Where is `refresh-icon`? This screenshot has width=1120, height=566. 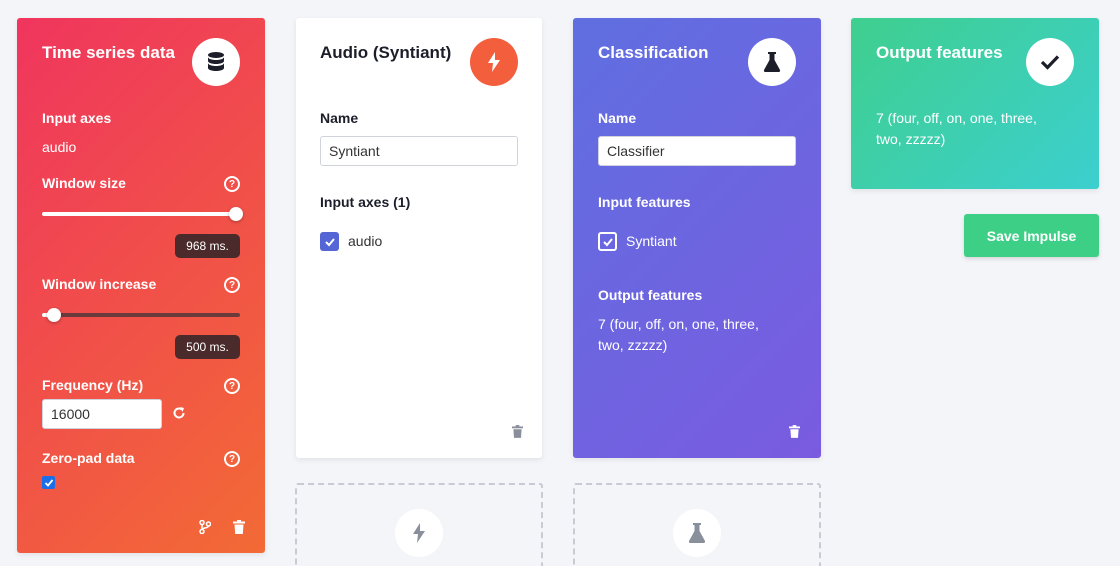
refresh-icon is located at coordinates (179, 413).